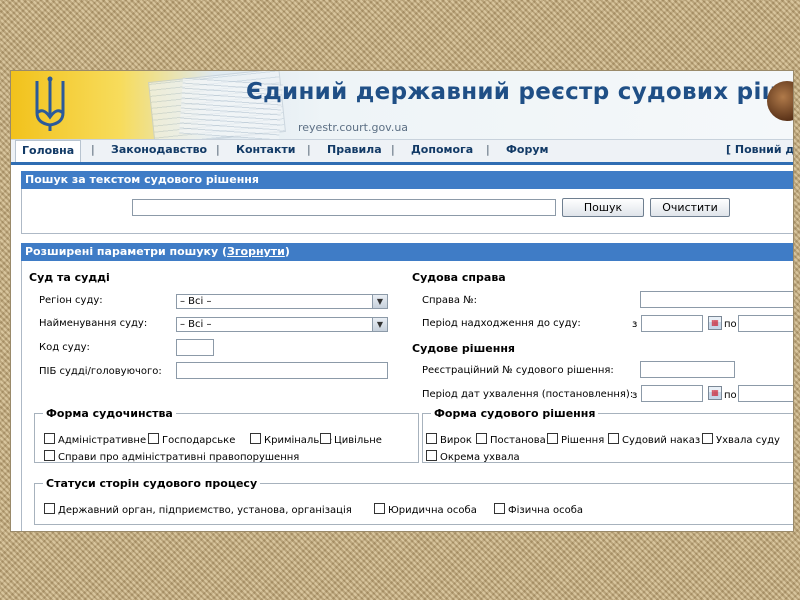 Image resolution: width=800 pixels, height=600 pixels. Describe the element at coordinates (196, 301) in the screenshot. I see `region-value: – Всі –` at that location.